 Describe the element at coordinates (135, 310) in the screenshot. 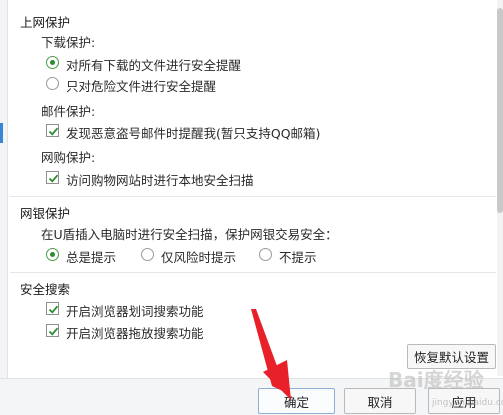

I see `word-search-label: 开启浏览器划词搜索功能` at that location.